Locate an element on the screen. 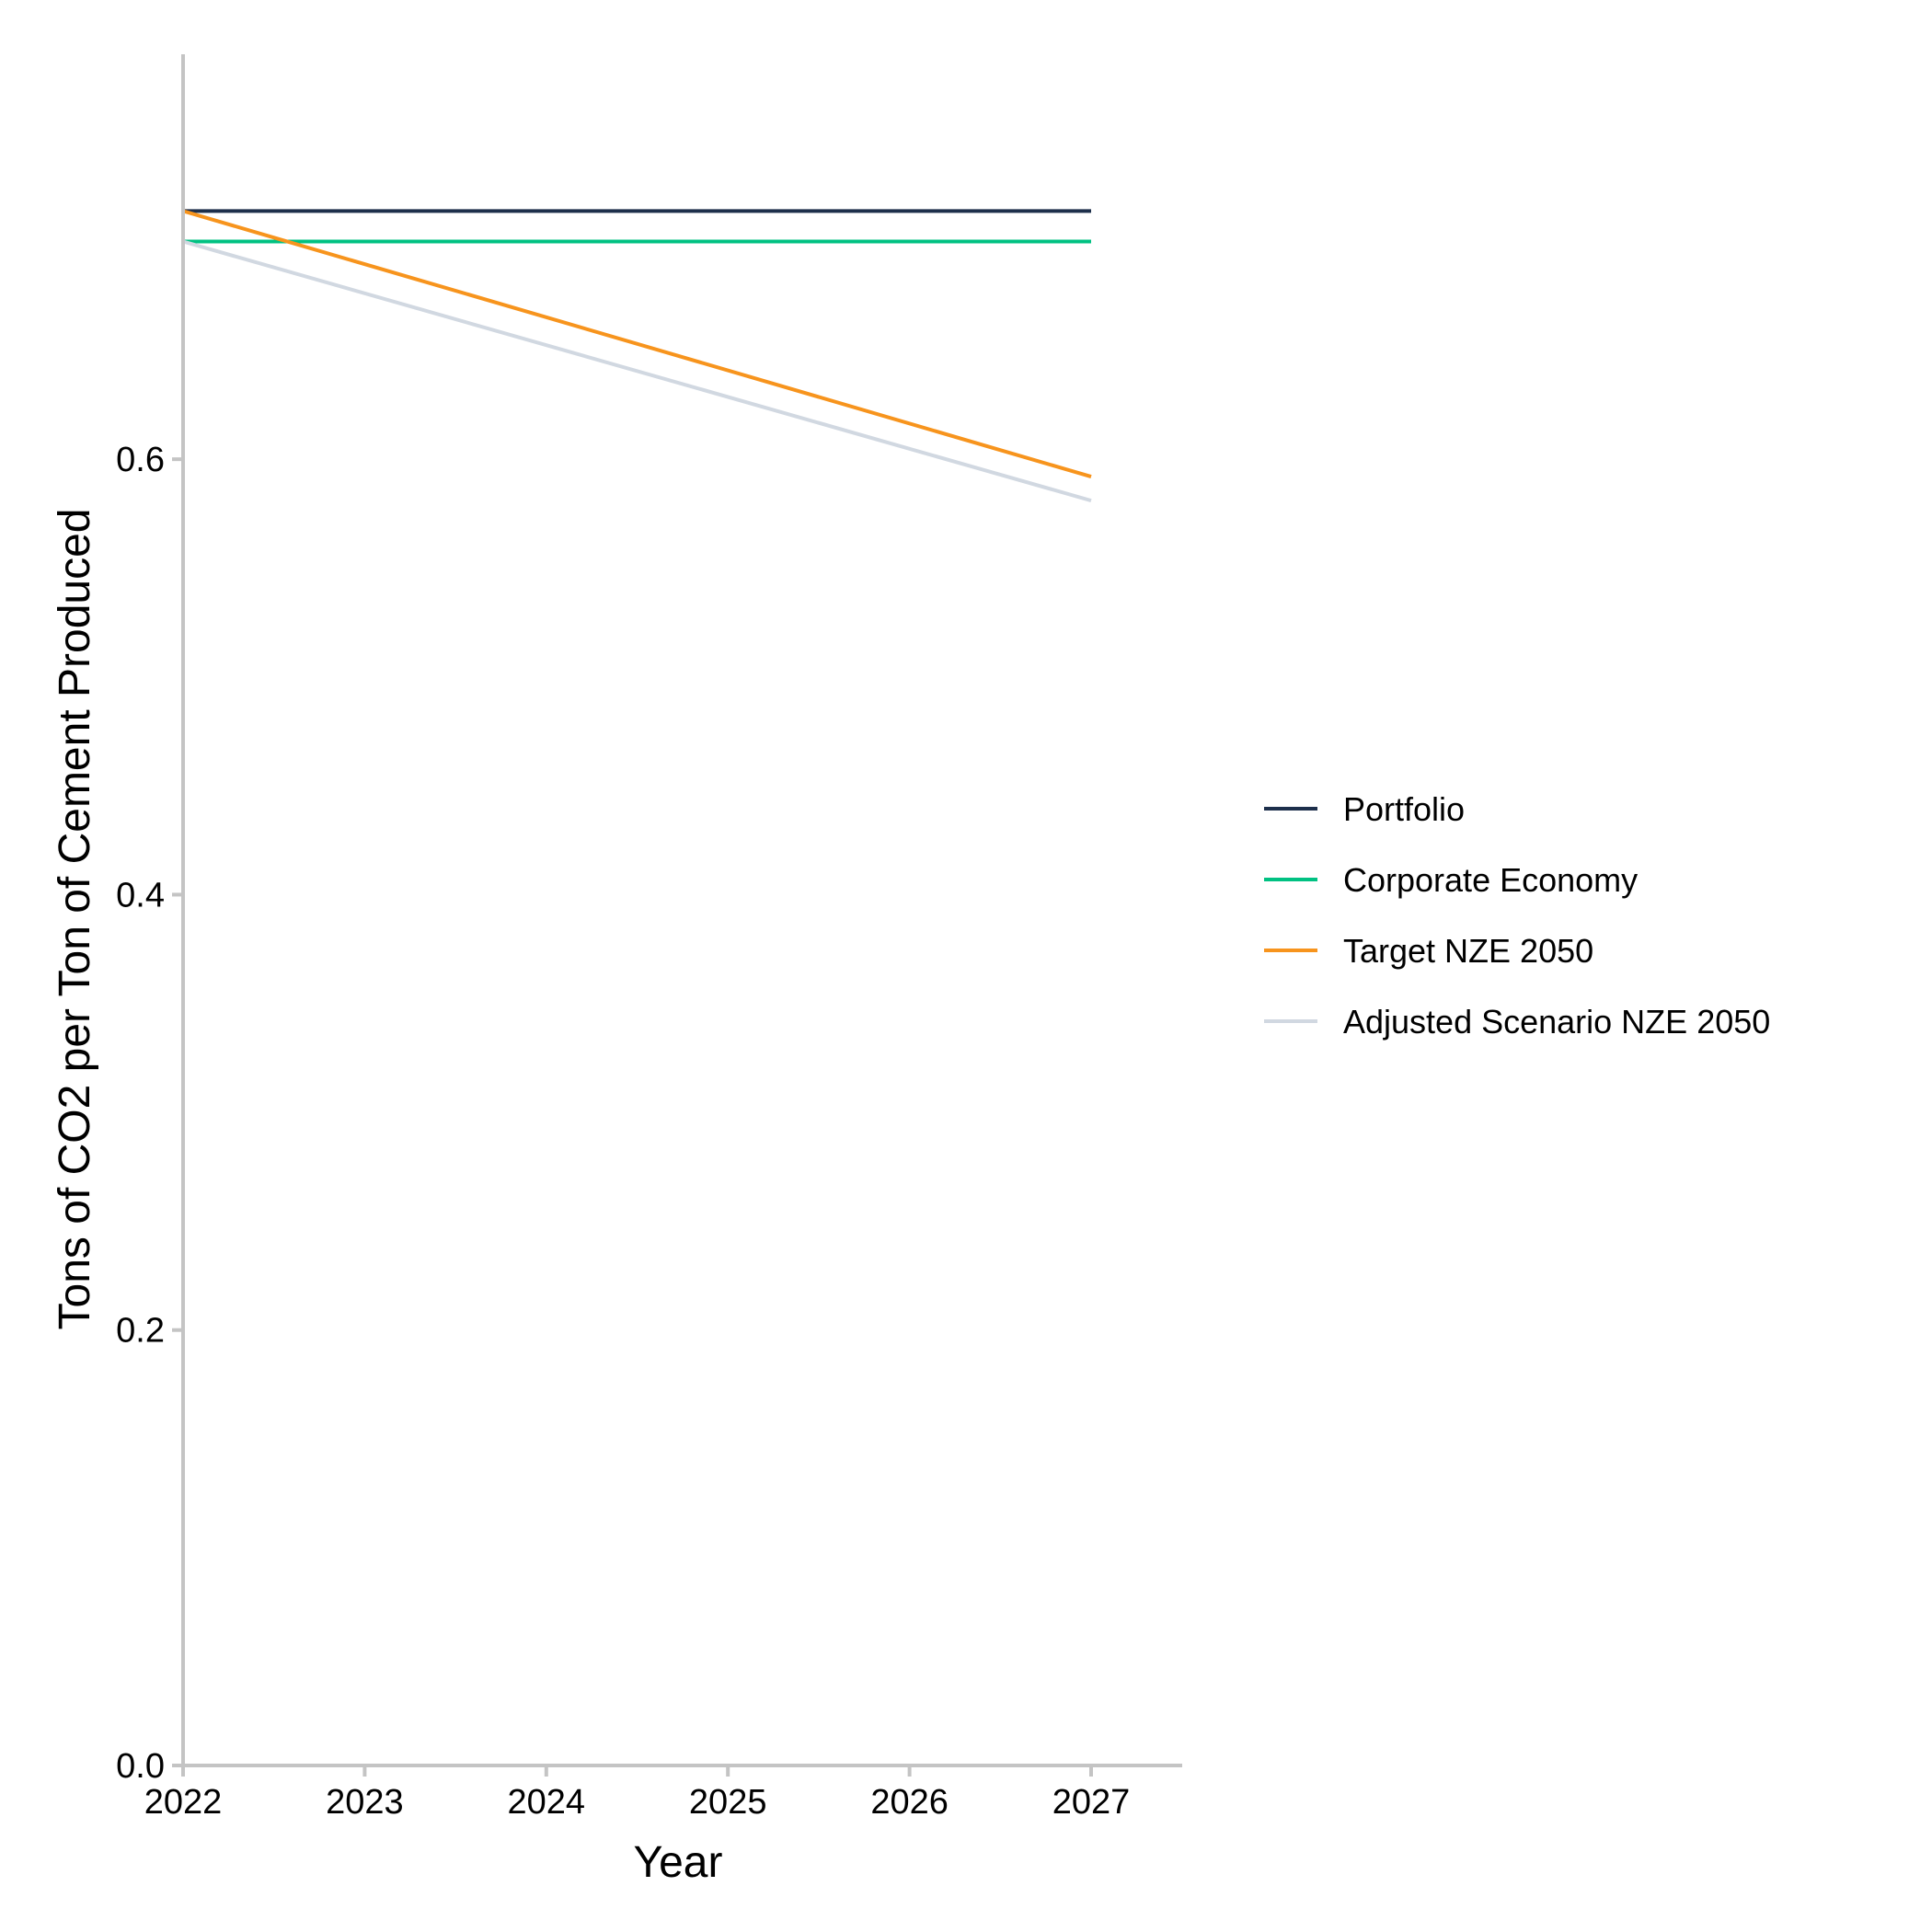  x-tick-label: 2023 is located at coordinates (365, 1802).